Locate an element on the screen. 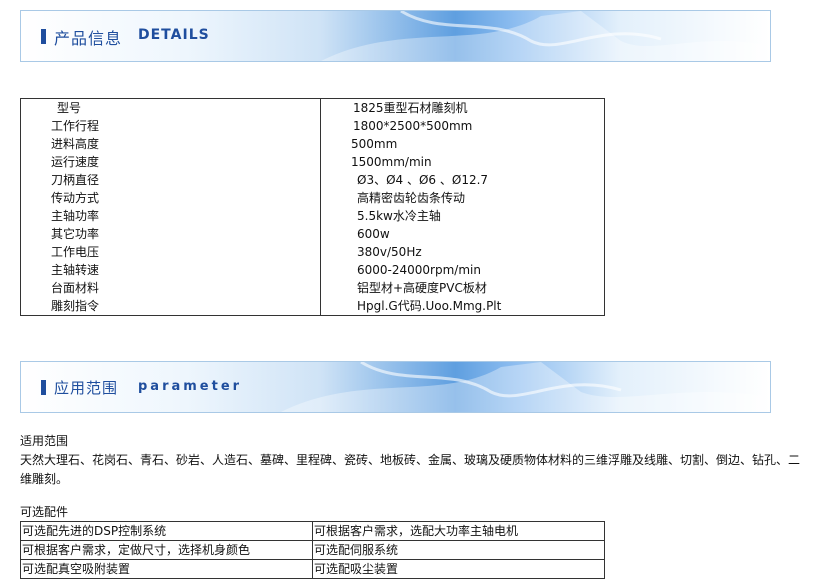  parameter-title-cn: 应用范围 is located at coordinates (86, 388).